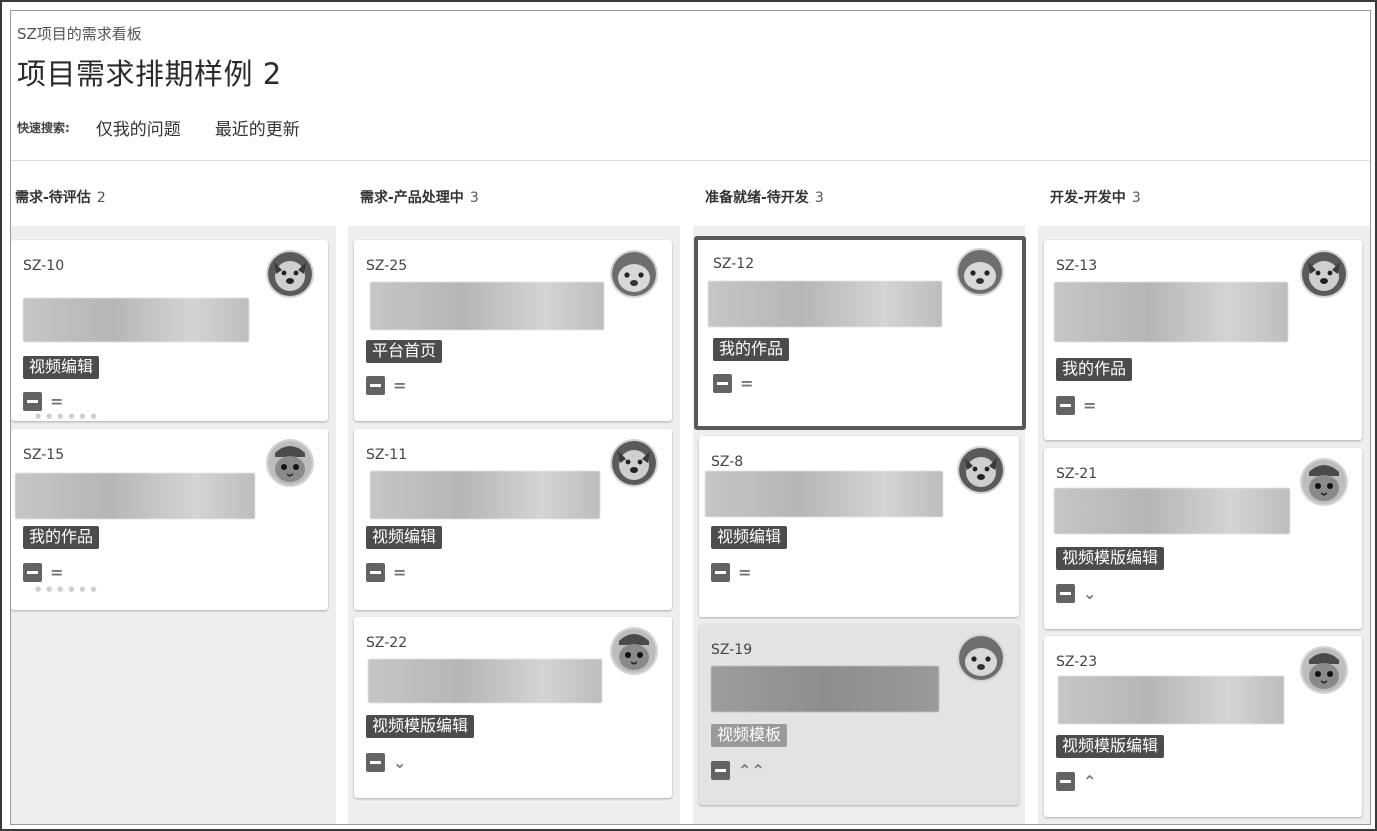 Image resolution: width=1377 pixels, height=831 pixels. What do you see at coordinates (1090, 781) in the screenshot?
I see `priority-high-icon: ⌃` at bounding box center [1090, 781].